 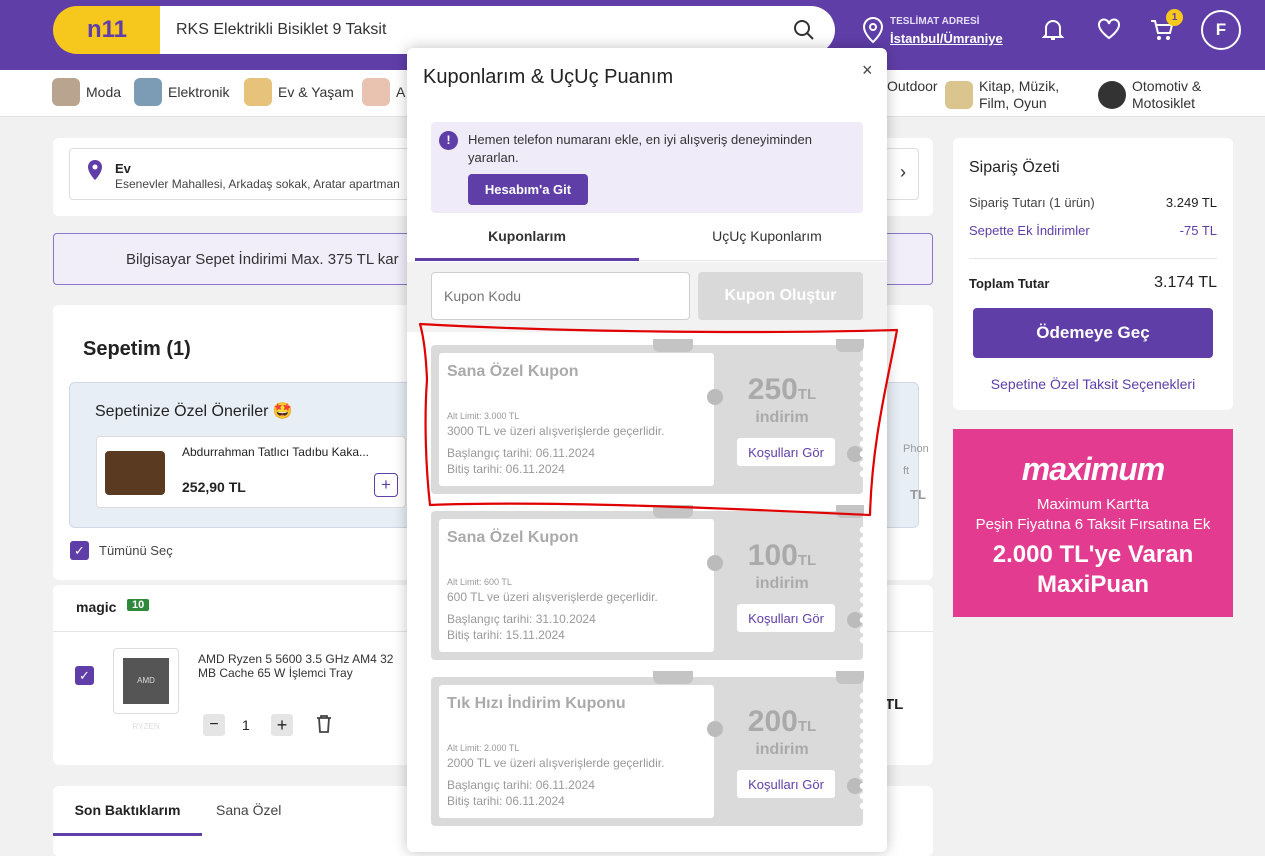 I want to click on coupon-amount: 200TL, so click(x=782, y=722).